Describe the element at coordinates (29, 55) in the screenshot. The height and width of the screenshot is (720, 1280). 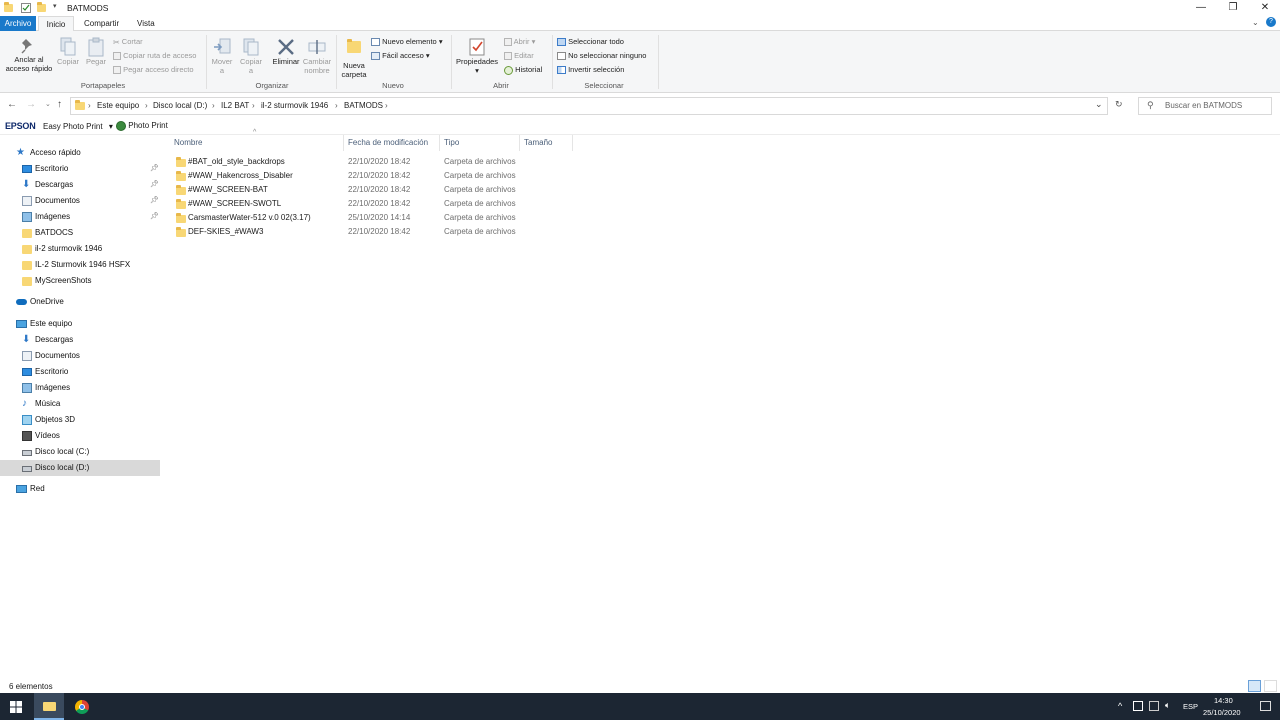
I see `pin-quick-access-button: Anclar al acceso rápido` at that location.